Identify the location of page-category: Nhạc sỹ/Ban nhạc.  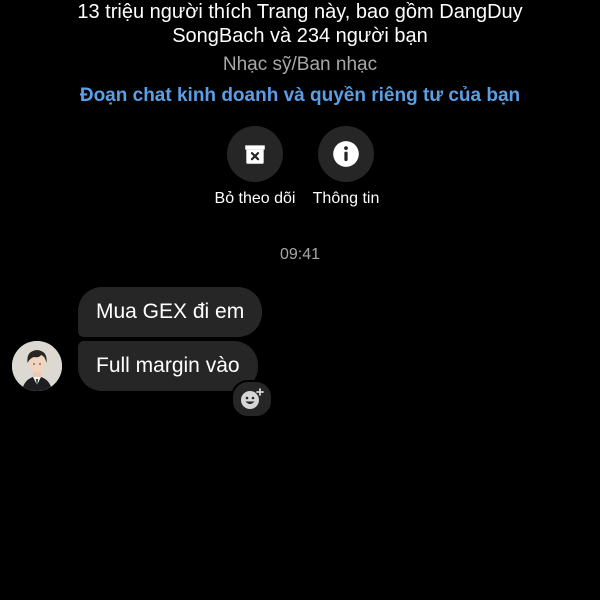
(300, 64).